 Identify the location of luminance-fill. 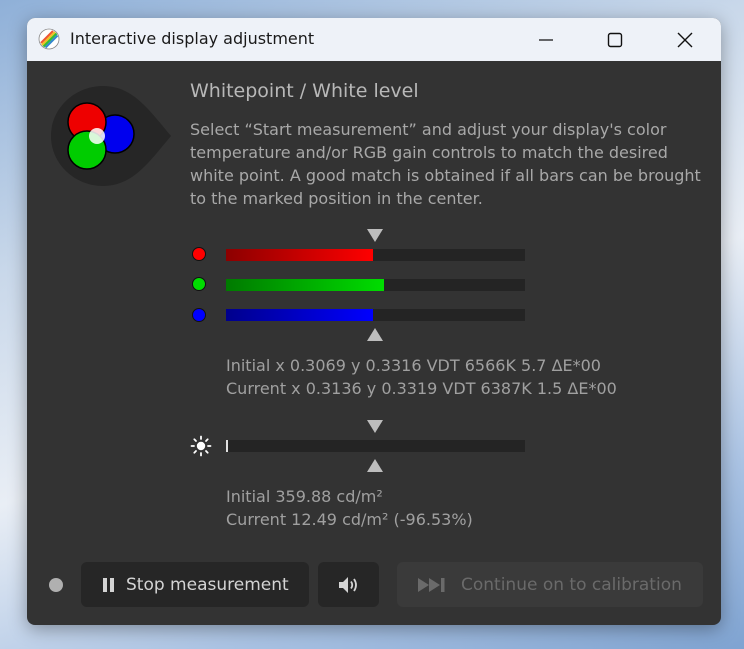
(227, 446).